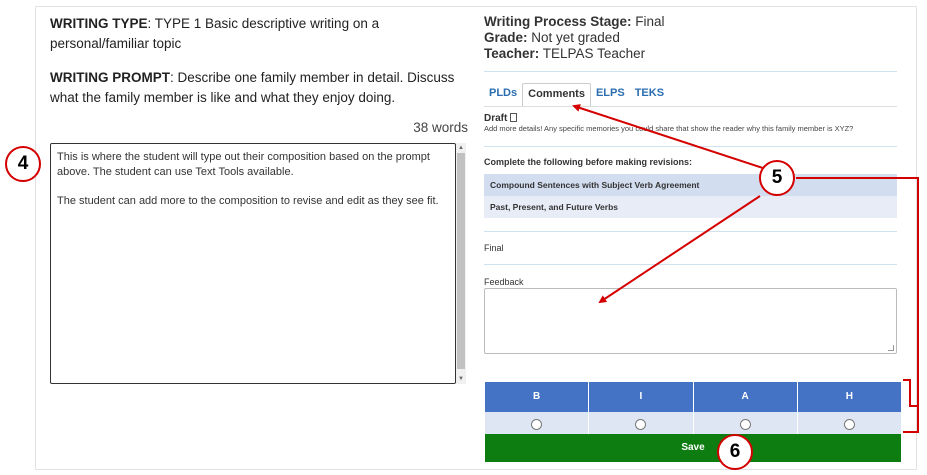 This screenshot has height=475, width=927. Describe the element at coordinates (690, 106) in the screenshot. I see `tabs-underline` at that location.